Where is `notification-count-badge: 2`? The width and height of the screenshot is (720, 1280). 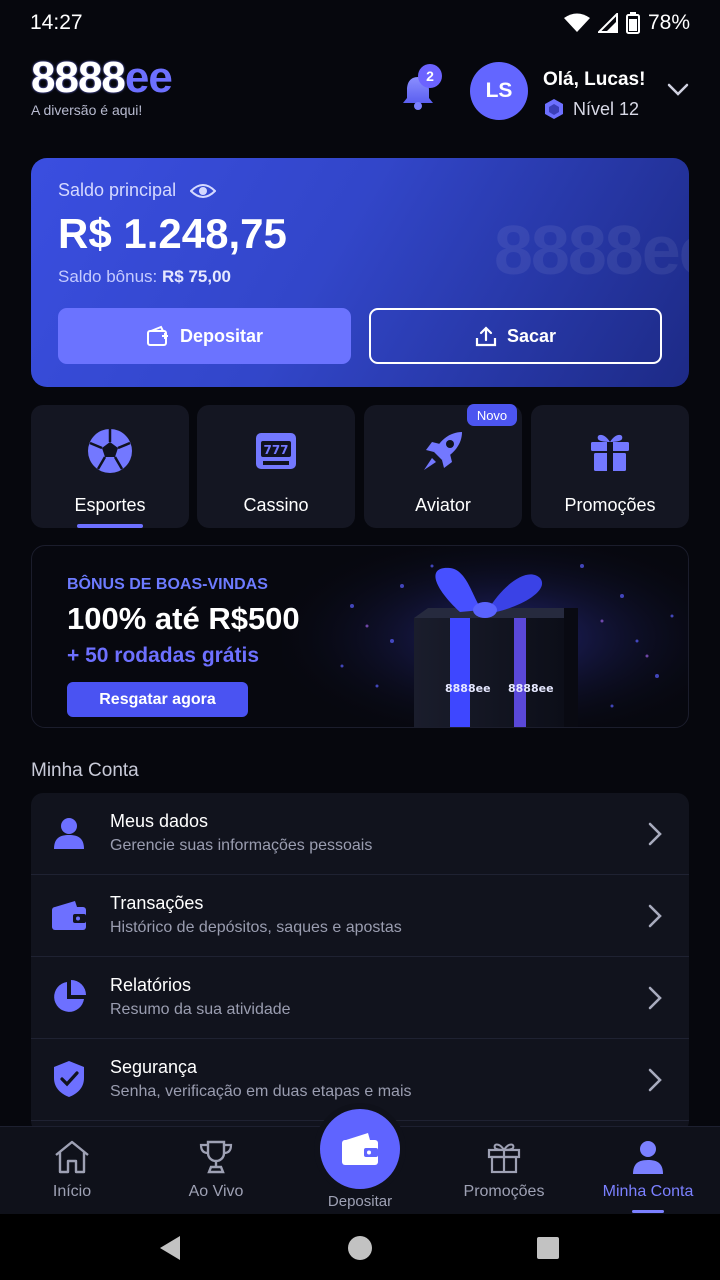
notification-count-badge: 2 is located at coordinates (430, 76).